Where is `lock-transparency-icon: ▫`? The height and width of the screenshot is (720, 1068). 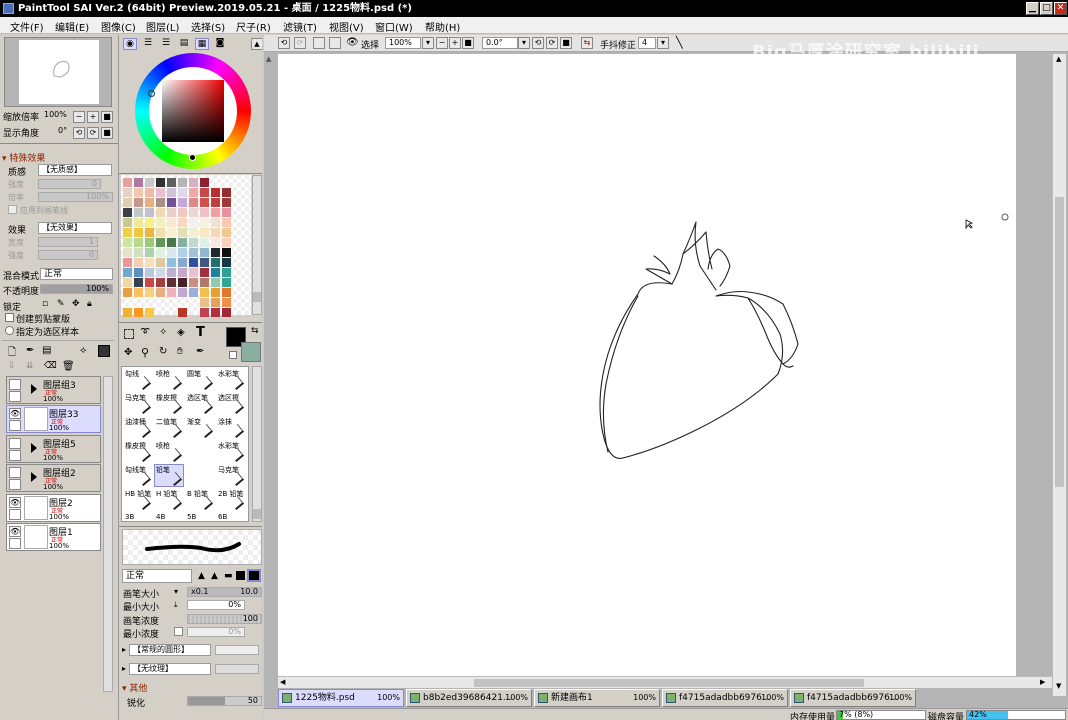 lock-transparency-icon: ▫ is located at coordinates (45, 304).